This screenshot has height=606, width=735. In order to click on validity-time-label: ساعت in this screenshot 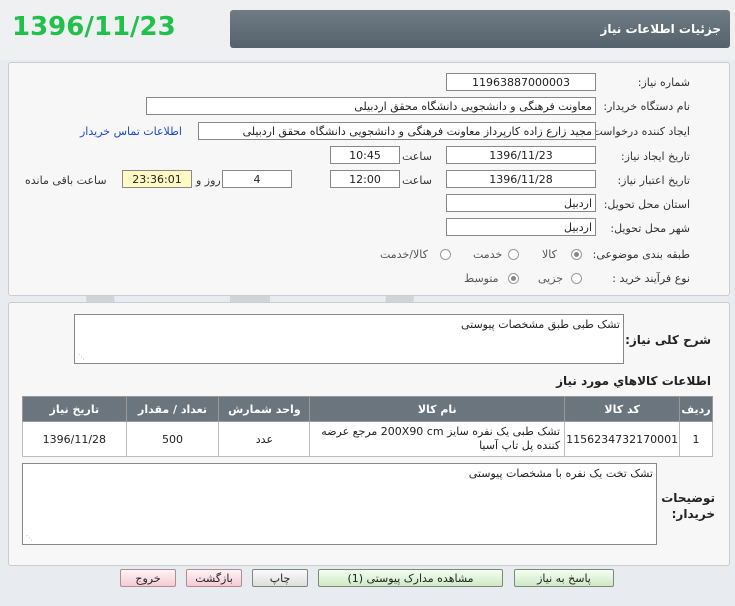, I will do `click(417, 180)`.